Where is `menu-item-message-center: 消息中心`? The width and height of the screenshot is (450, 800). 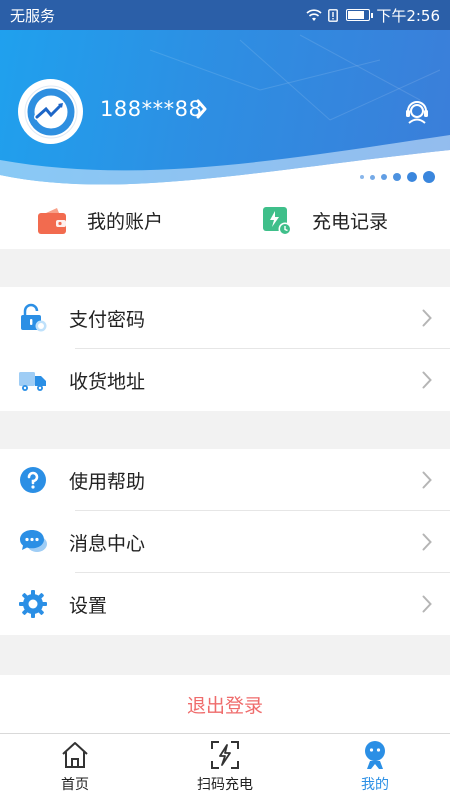 menu-item-message-center: 消息中心 is located at coordinates (225, 542).